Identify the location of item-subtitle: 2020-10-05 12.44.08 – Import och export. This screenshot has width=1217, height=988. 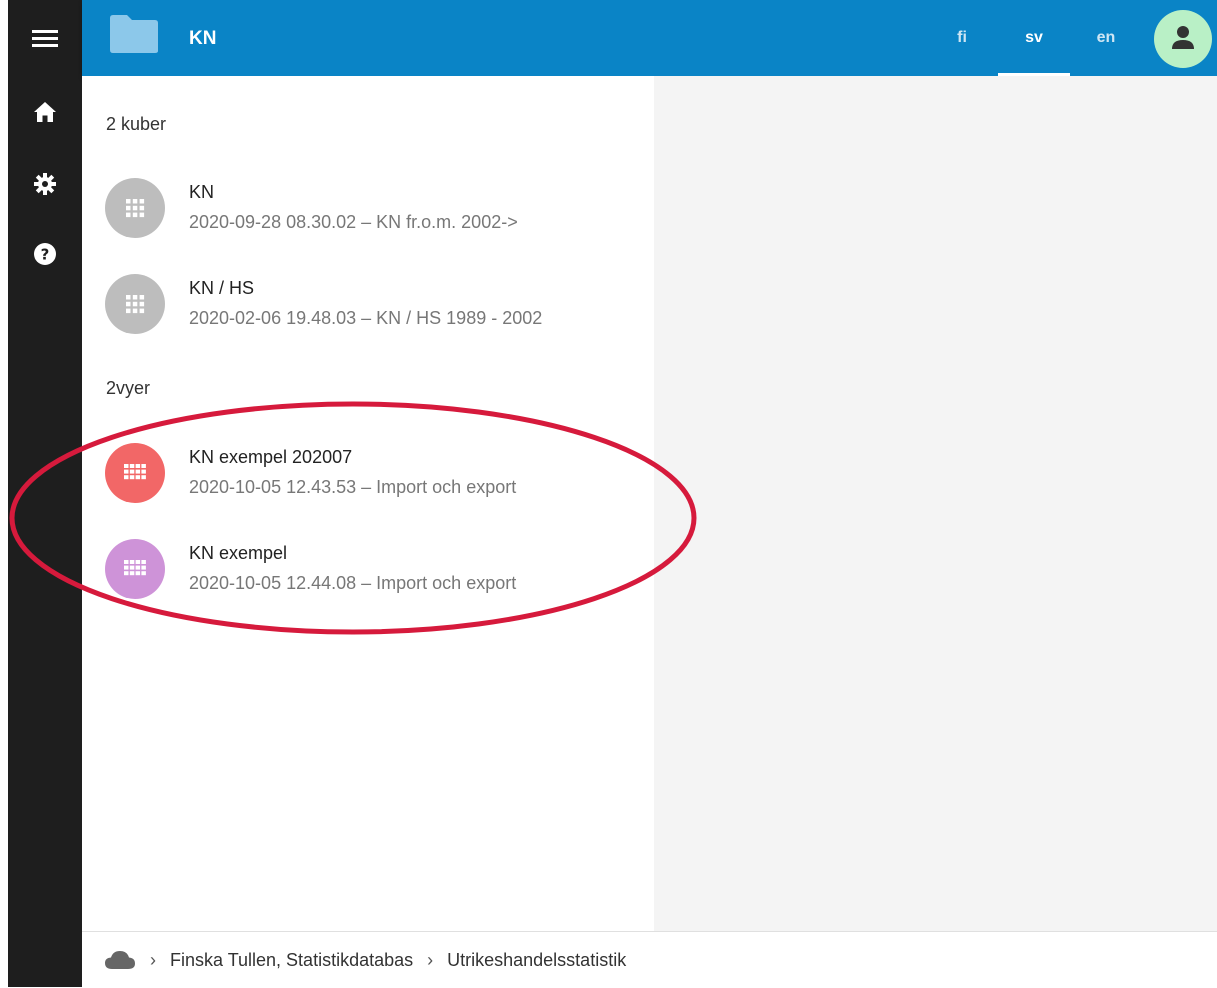
(353, 583).